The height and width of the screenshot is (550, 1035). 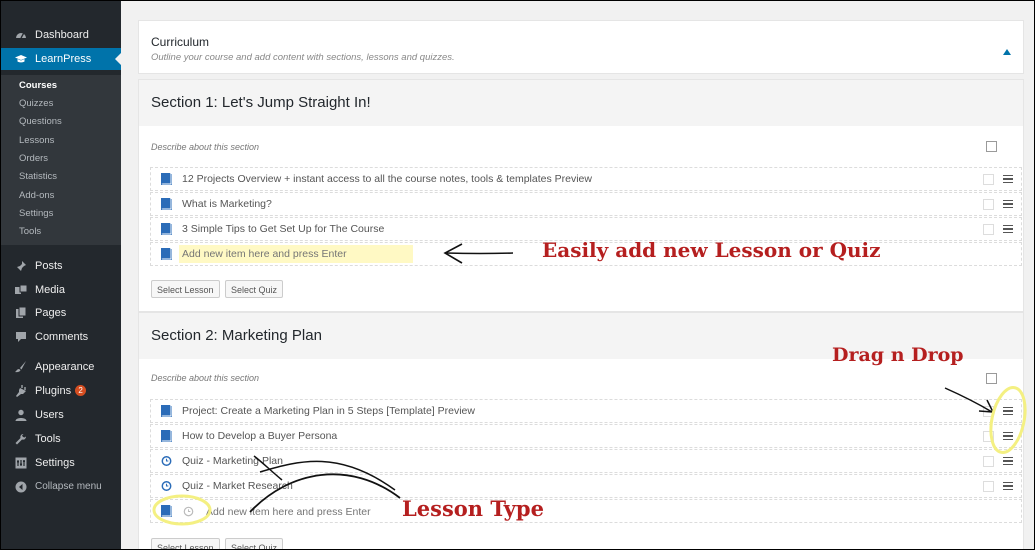 What do you see at coordinates (20, 367) in the screenshot?
I see `brush-icon` at bounding box center [20, 367].